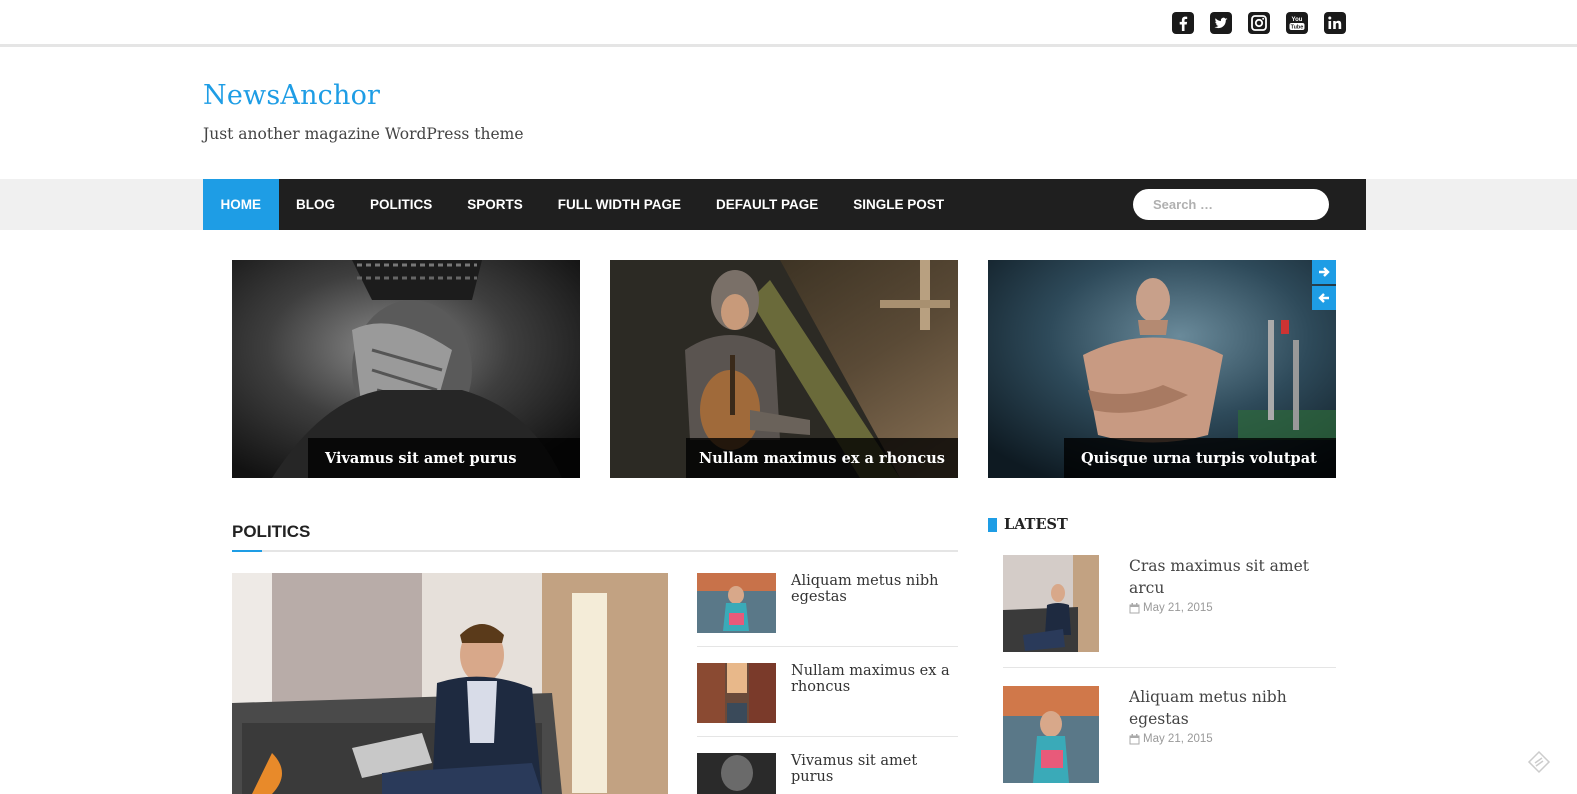 The image size is (1577, 794). Describe the element at coordinates (874, 679) in the screenshot. I see `politics-item-title: Nullam maximus ex a rhoncus` at that location.